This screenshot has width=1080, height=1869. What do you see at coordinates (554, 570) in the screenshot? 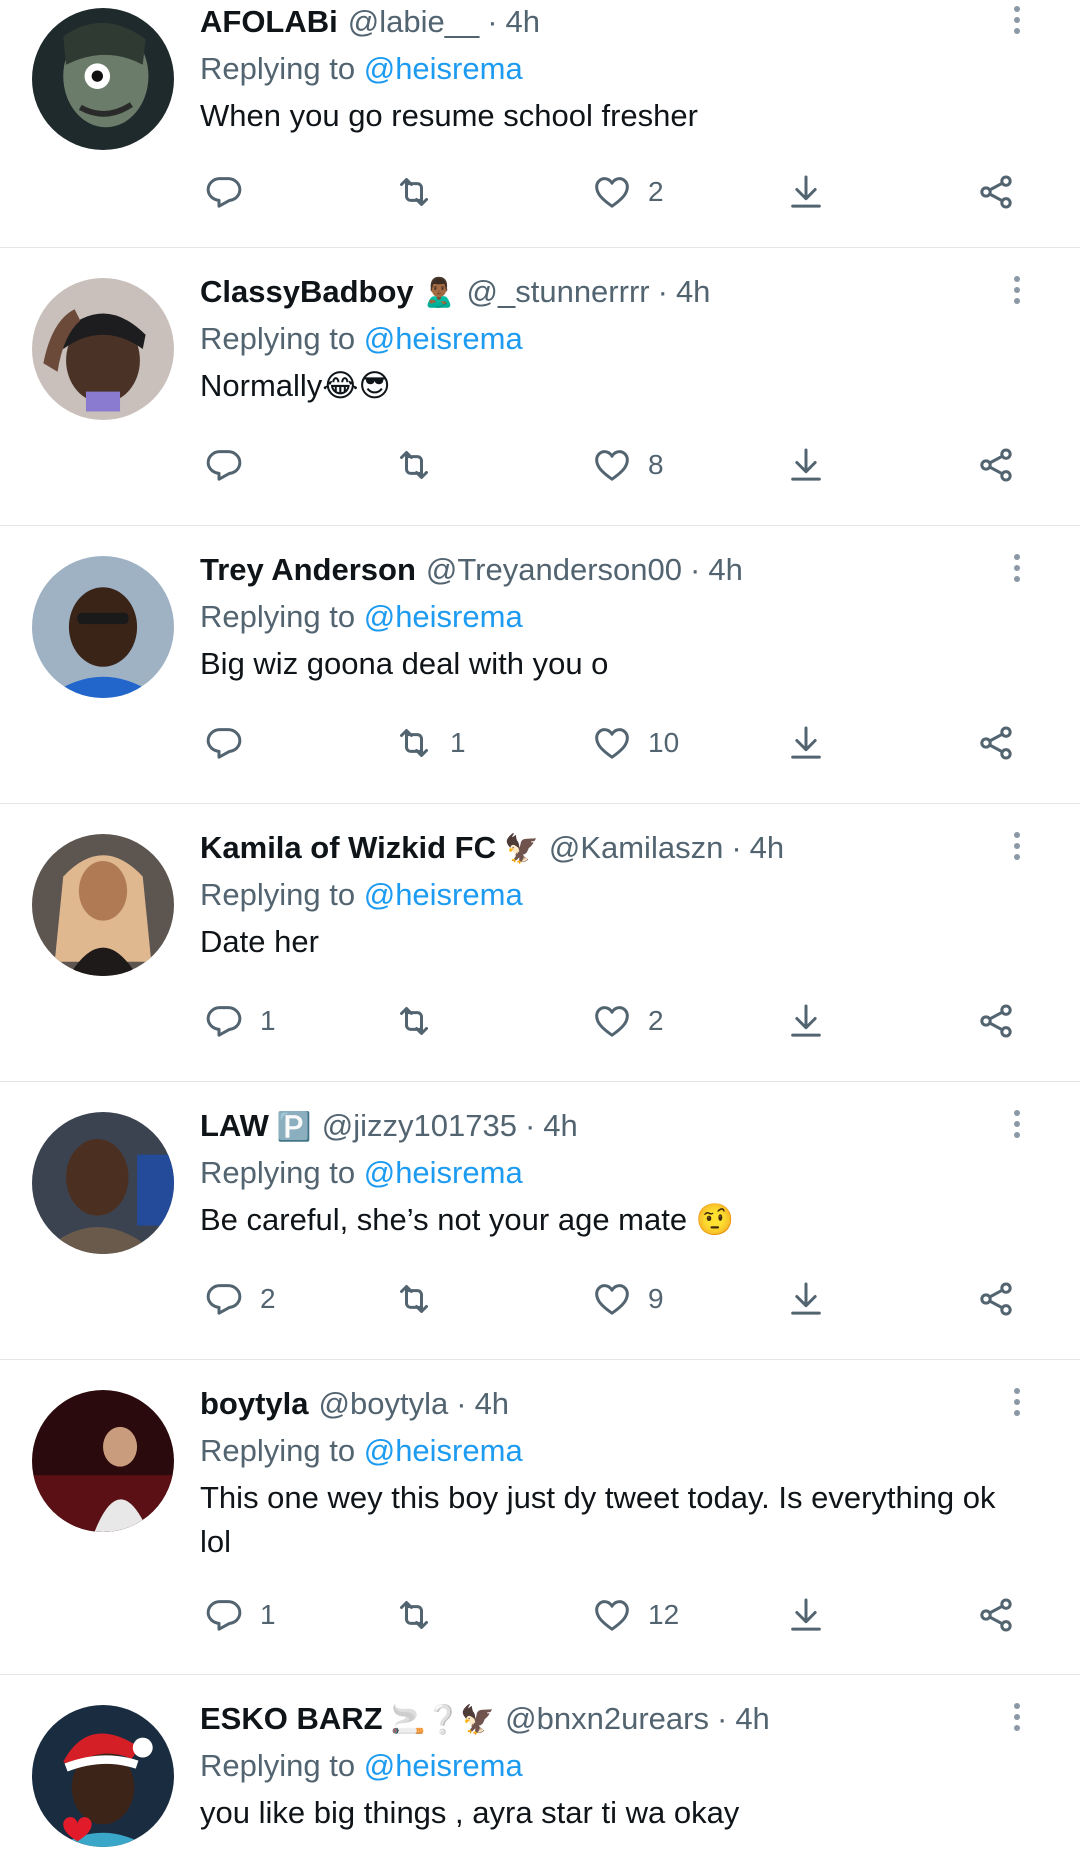
I see `user-handle: @Treyanderson00` at bounding box center [554, 570].